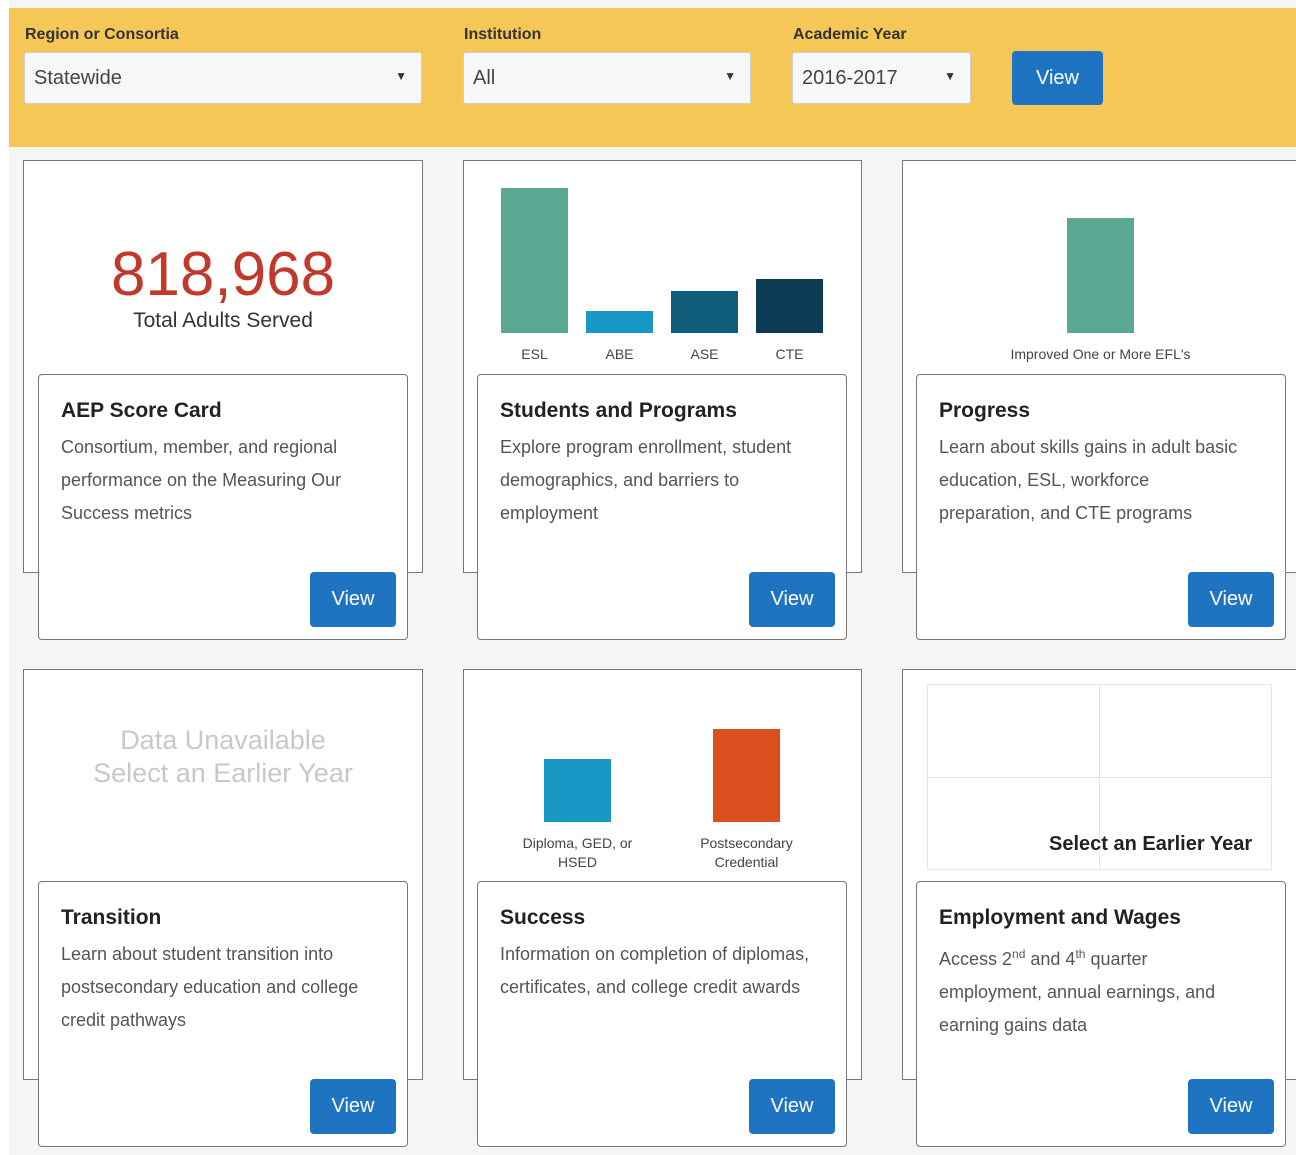 The width and height of the screenshot is (1296, 1155). What do you see at coordinates (850, 34) in the screenshot?
I see `year-label: Academic Year` at bounding box center [850, 34].